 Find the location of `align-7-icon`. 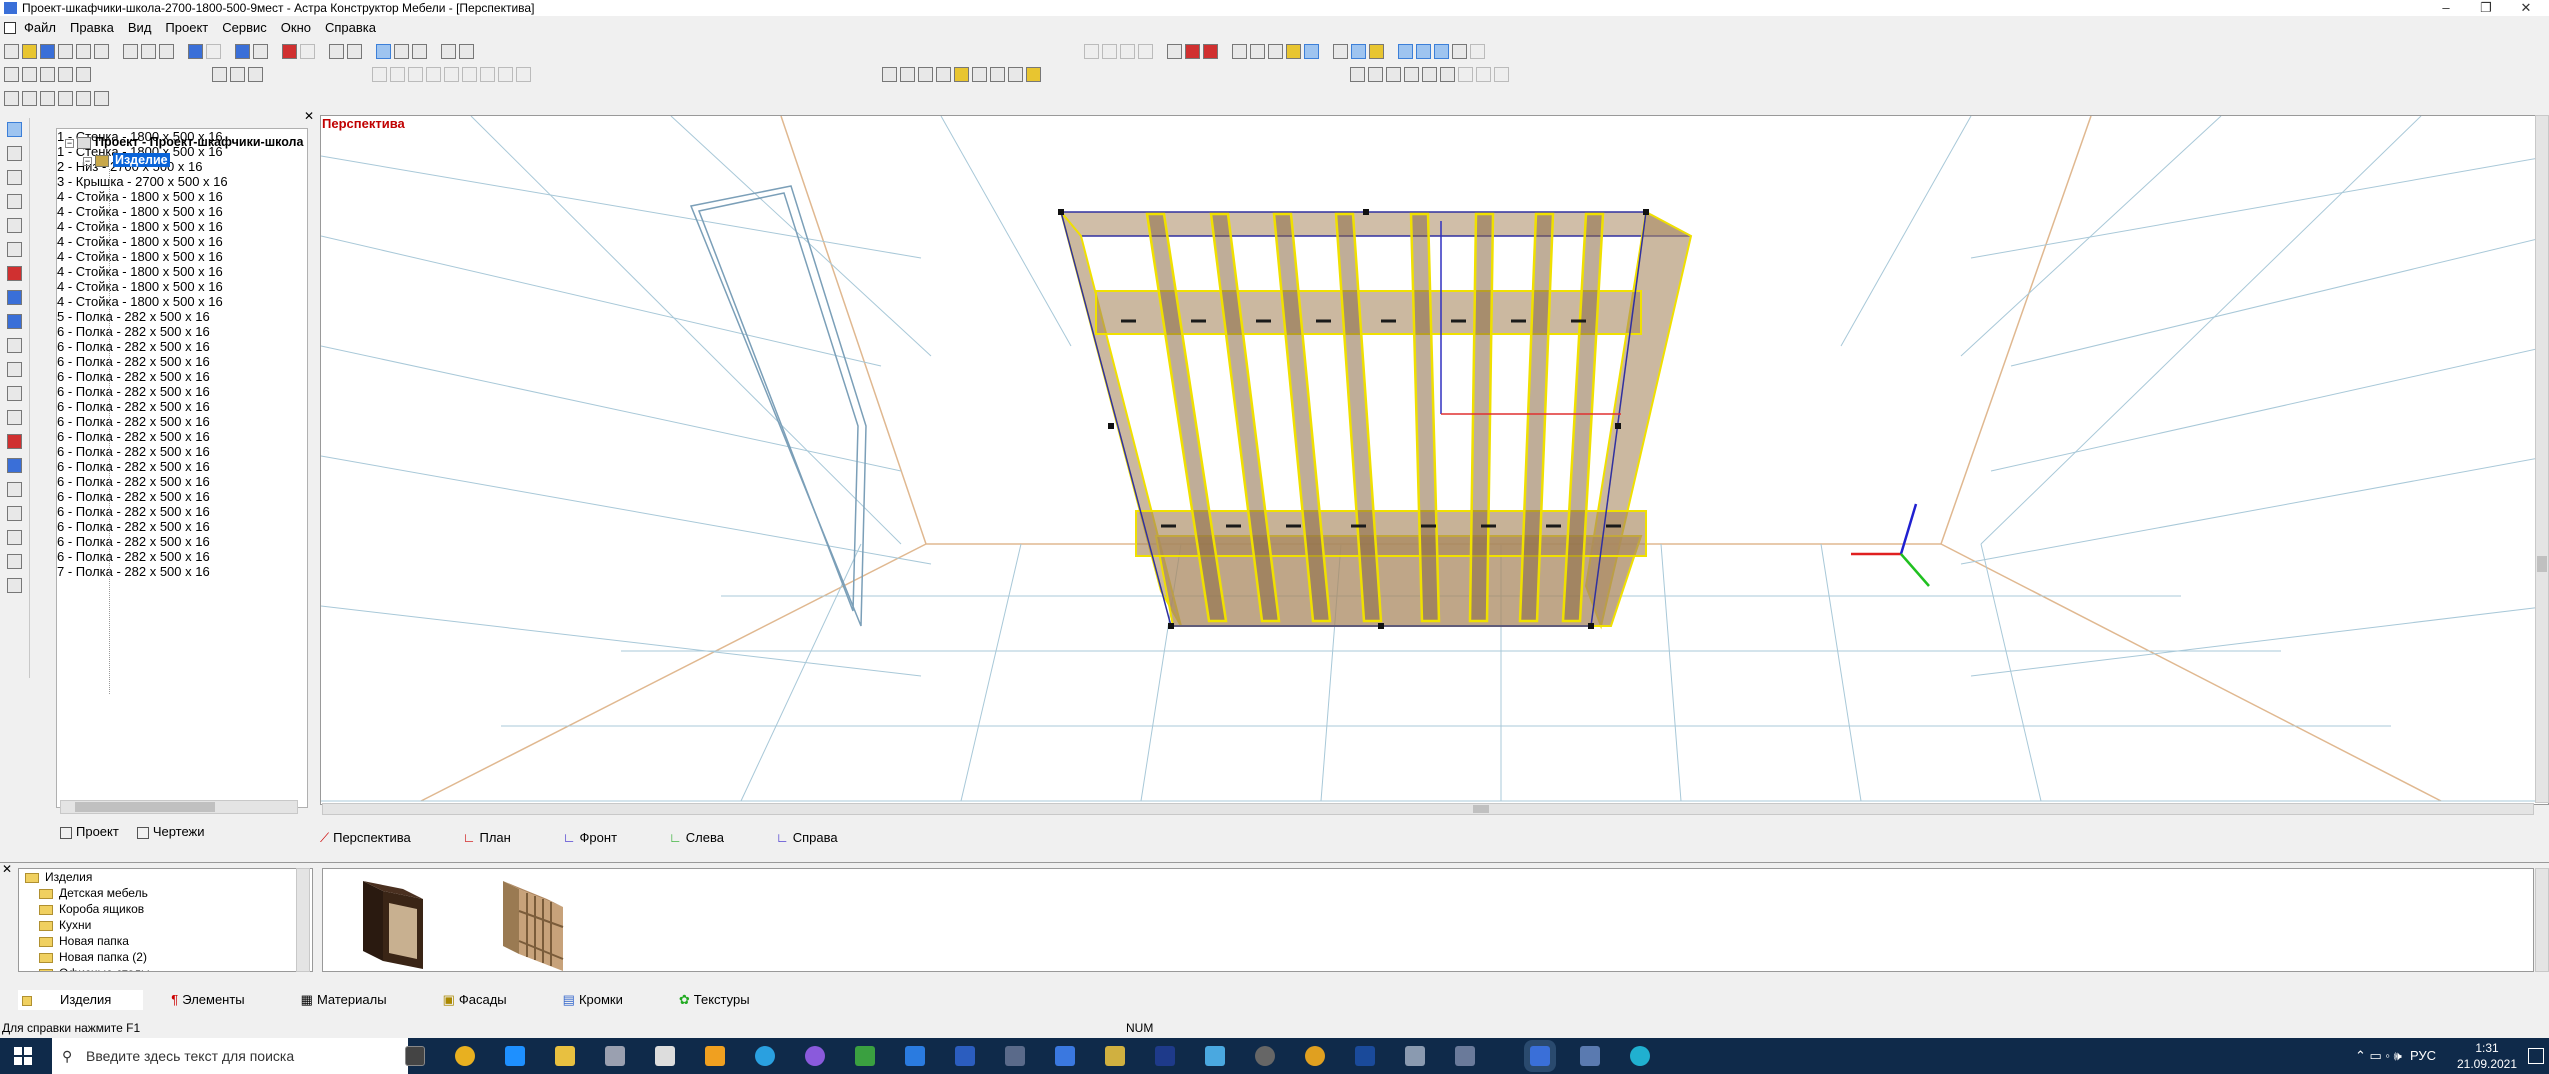

align-7-icon is located at coordinates (487, 74).